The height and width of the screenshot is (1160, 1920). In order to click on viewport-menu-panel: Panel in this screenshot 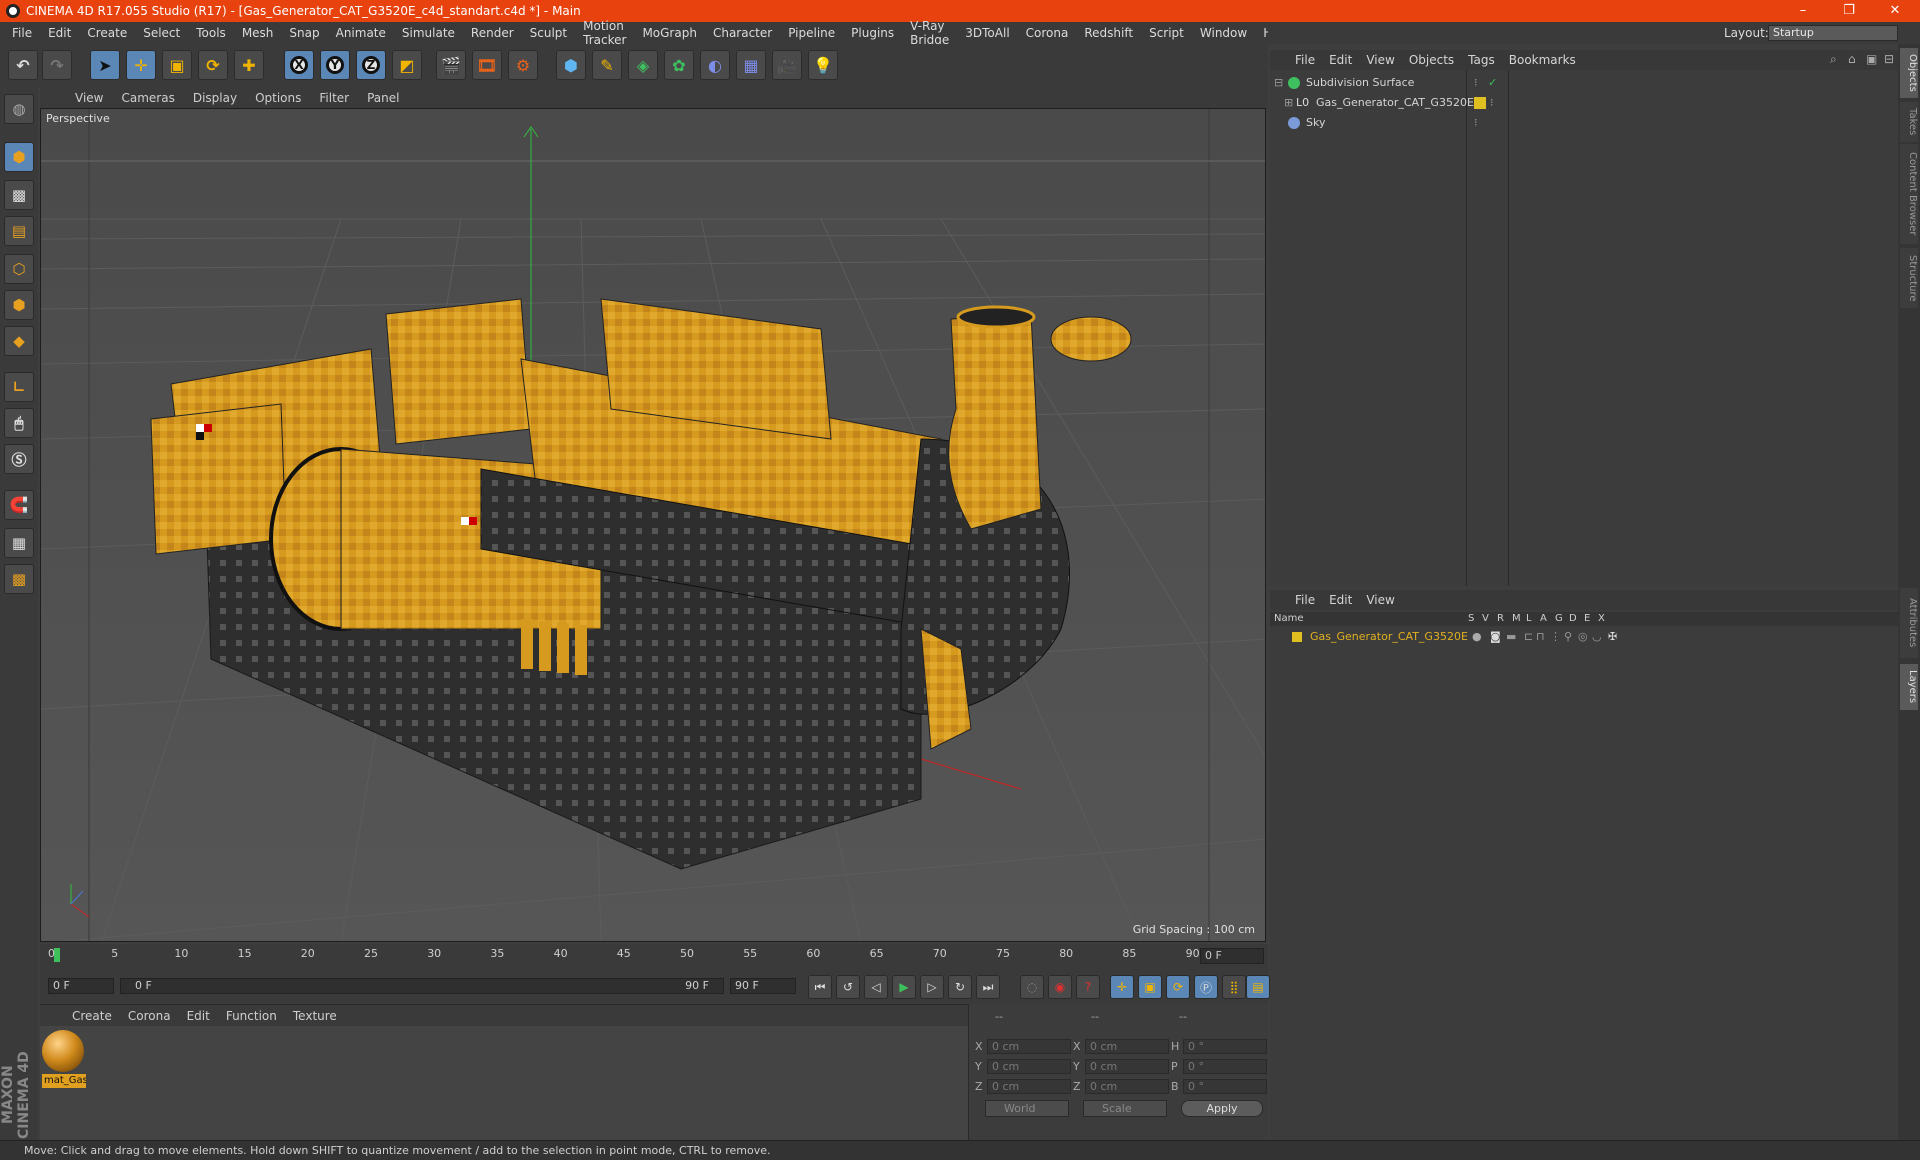, I will do `click(383, 98)`.